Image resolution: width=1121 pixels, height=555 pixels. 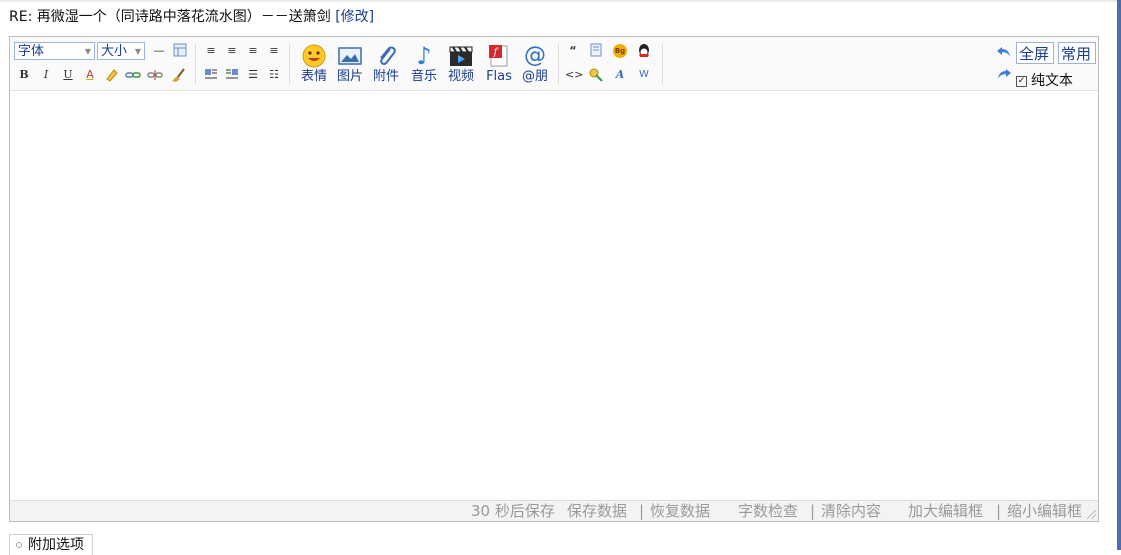 I want to click on restore-data-link: 恢复数据, so click(x=680, y=511).